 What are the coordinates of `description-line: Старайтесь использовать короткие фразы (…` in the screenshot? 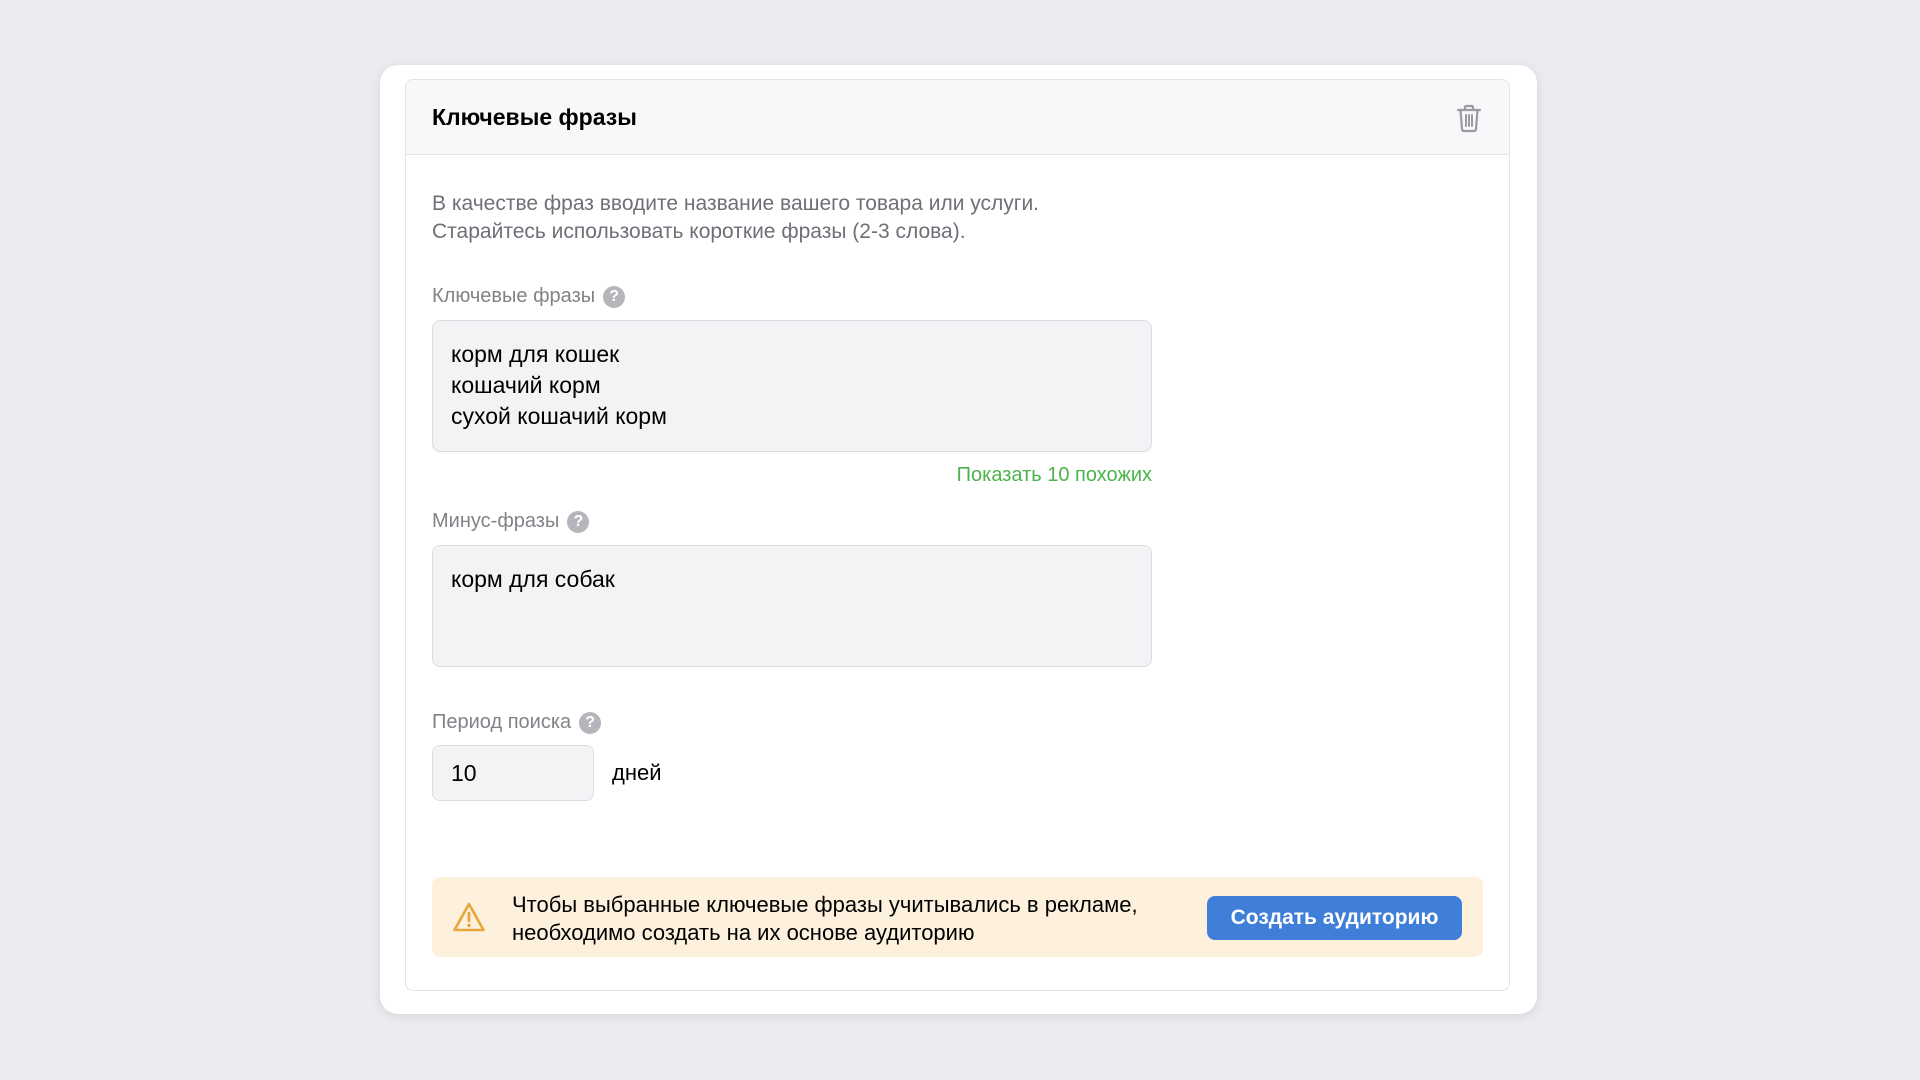 It's located at (699, 231).